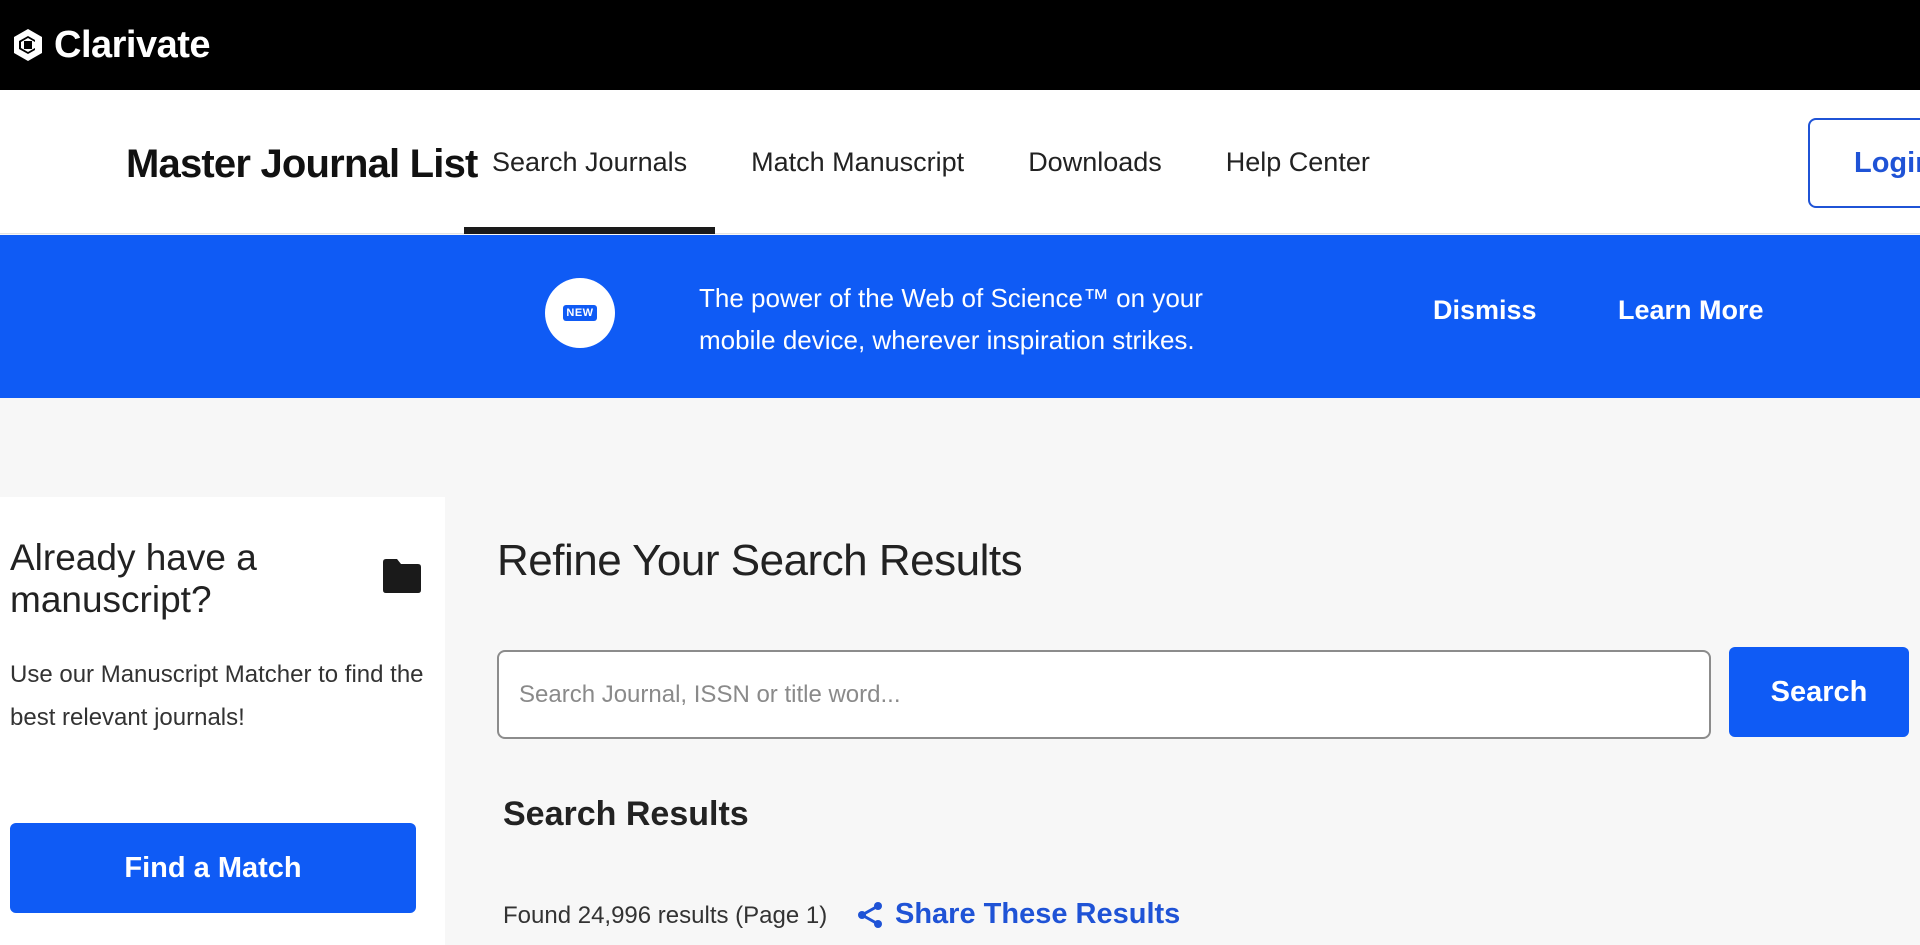 The width and height of the screenshot is (1920, 945). What do you see at coordinates (132, 44) in the screenshot?
I see `brand-name: Clarivate` at bounding box center [132, 44].